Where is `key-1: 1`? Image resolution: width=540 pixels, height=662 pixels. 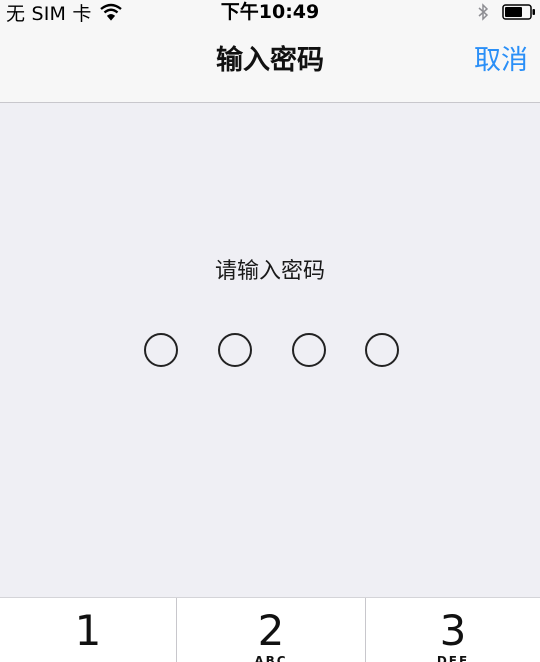
key-1: 1 is located at coordinates (88, 630).